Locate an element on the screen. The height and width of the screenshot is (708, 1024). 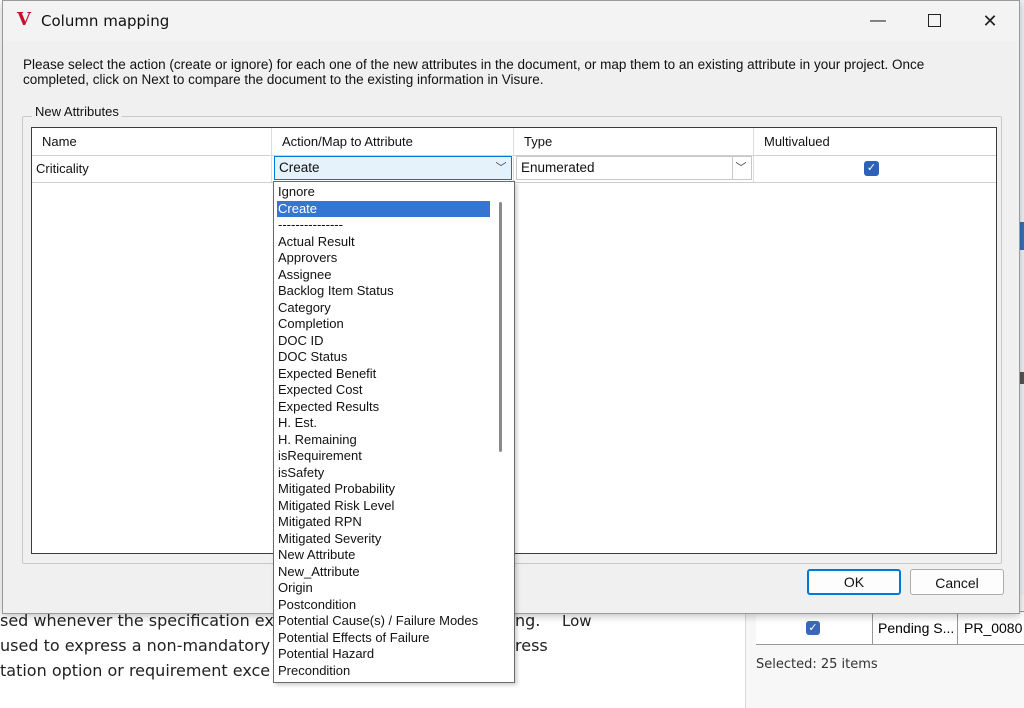
dropdown-option: Expected Results is located at coordinates (383, 407).